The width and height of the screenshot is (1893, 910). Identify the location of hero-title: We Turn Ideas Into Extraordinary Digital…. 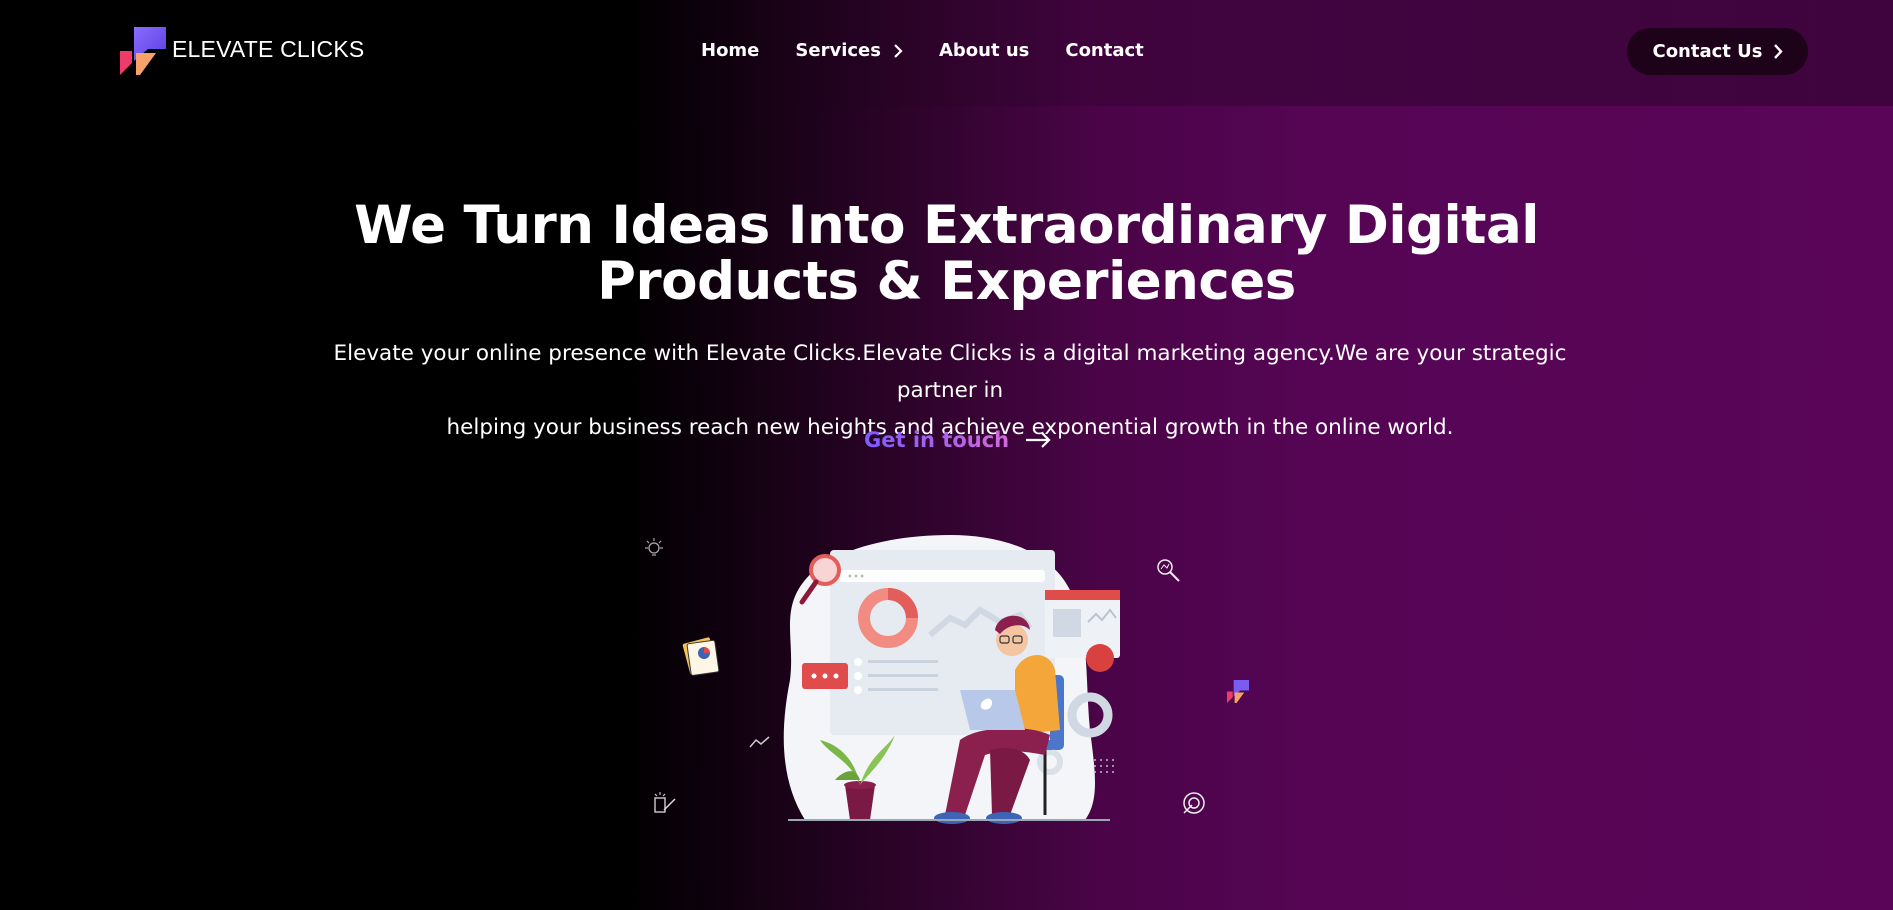
(946, 254).